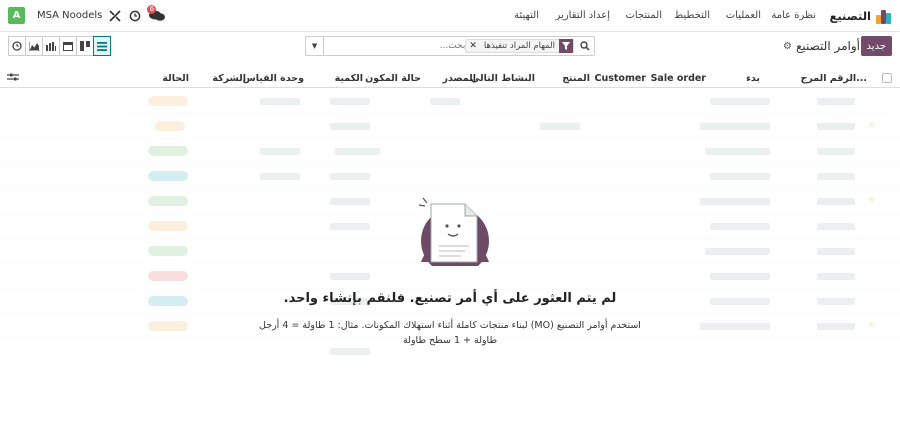  What do you see at coordinates (102, 46) in the screenshot?
I see `list-view-icon` at bounding box center [102, 46].